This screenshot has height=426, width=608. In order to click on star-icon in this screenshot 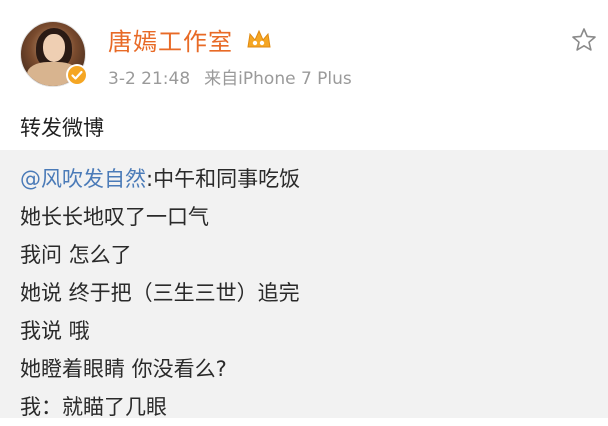, I will do `click(584, 40)`.